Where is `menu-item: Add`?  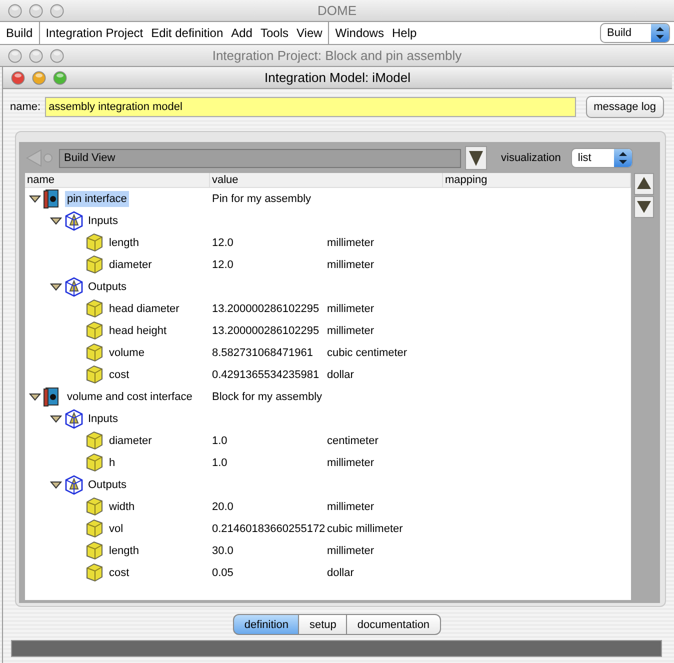
menu-item: Add is located at coordinates (241, 33).